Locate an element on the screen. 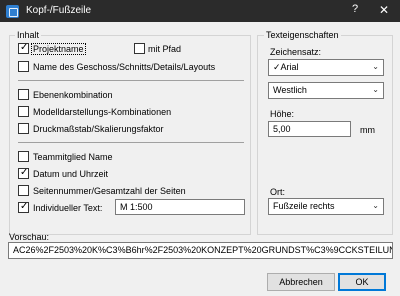 Image resolution: width=400 pixels, height=296 pixels. ort-label: Ort: is located at coordinates (277, 192).